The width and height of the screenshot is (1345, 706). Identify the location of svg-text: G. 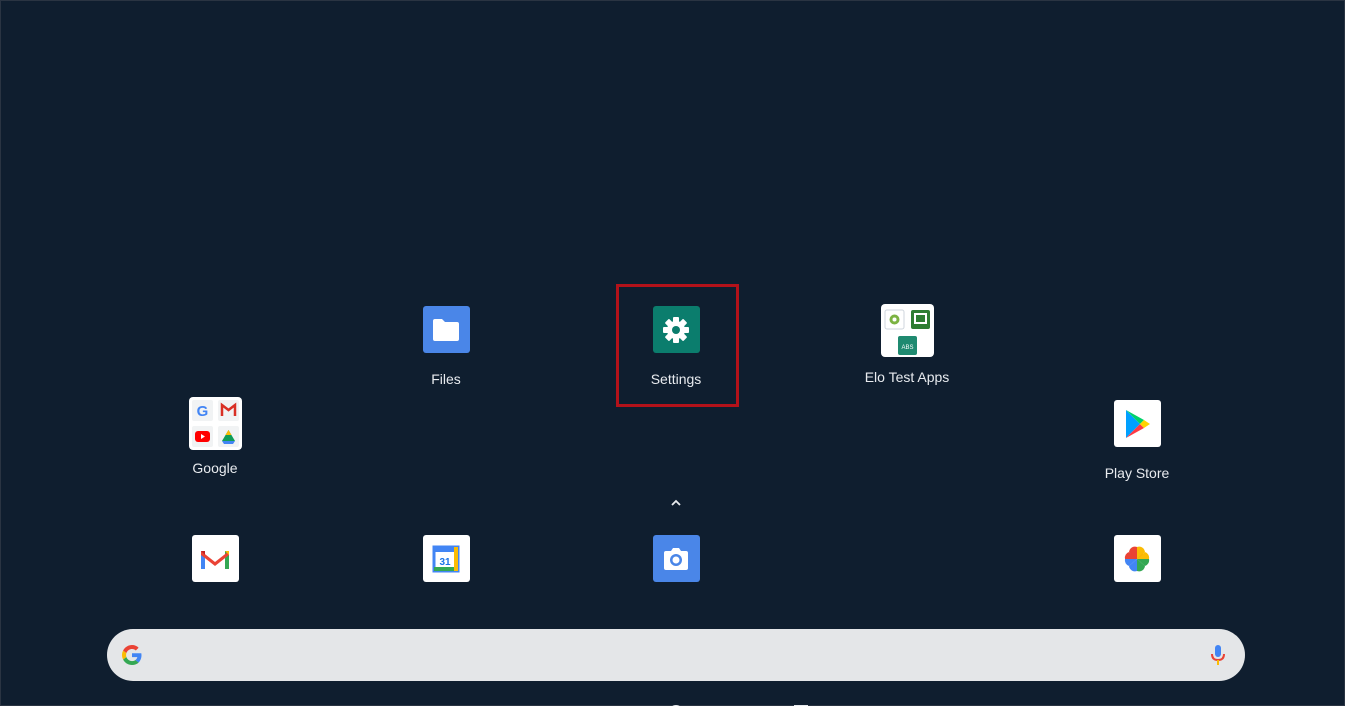
(202, 411).